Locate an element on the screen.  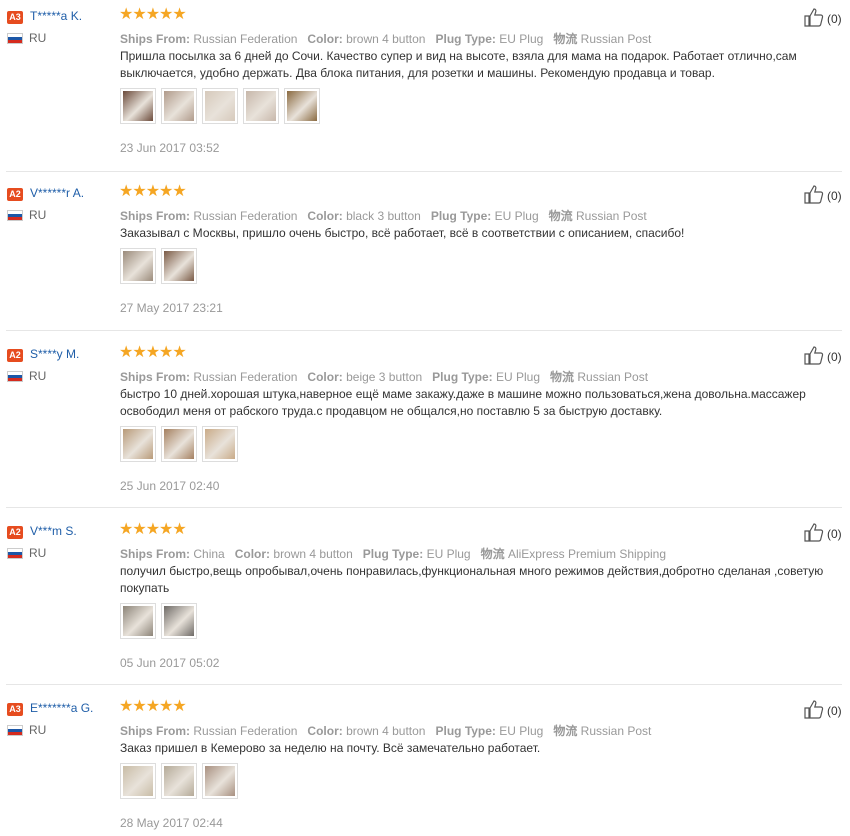
reviewer-name: T*****a K. is located at coordinates (56, 16).